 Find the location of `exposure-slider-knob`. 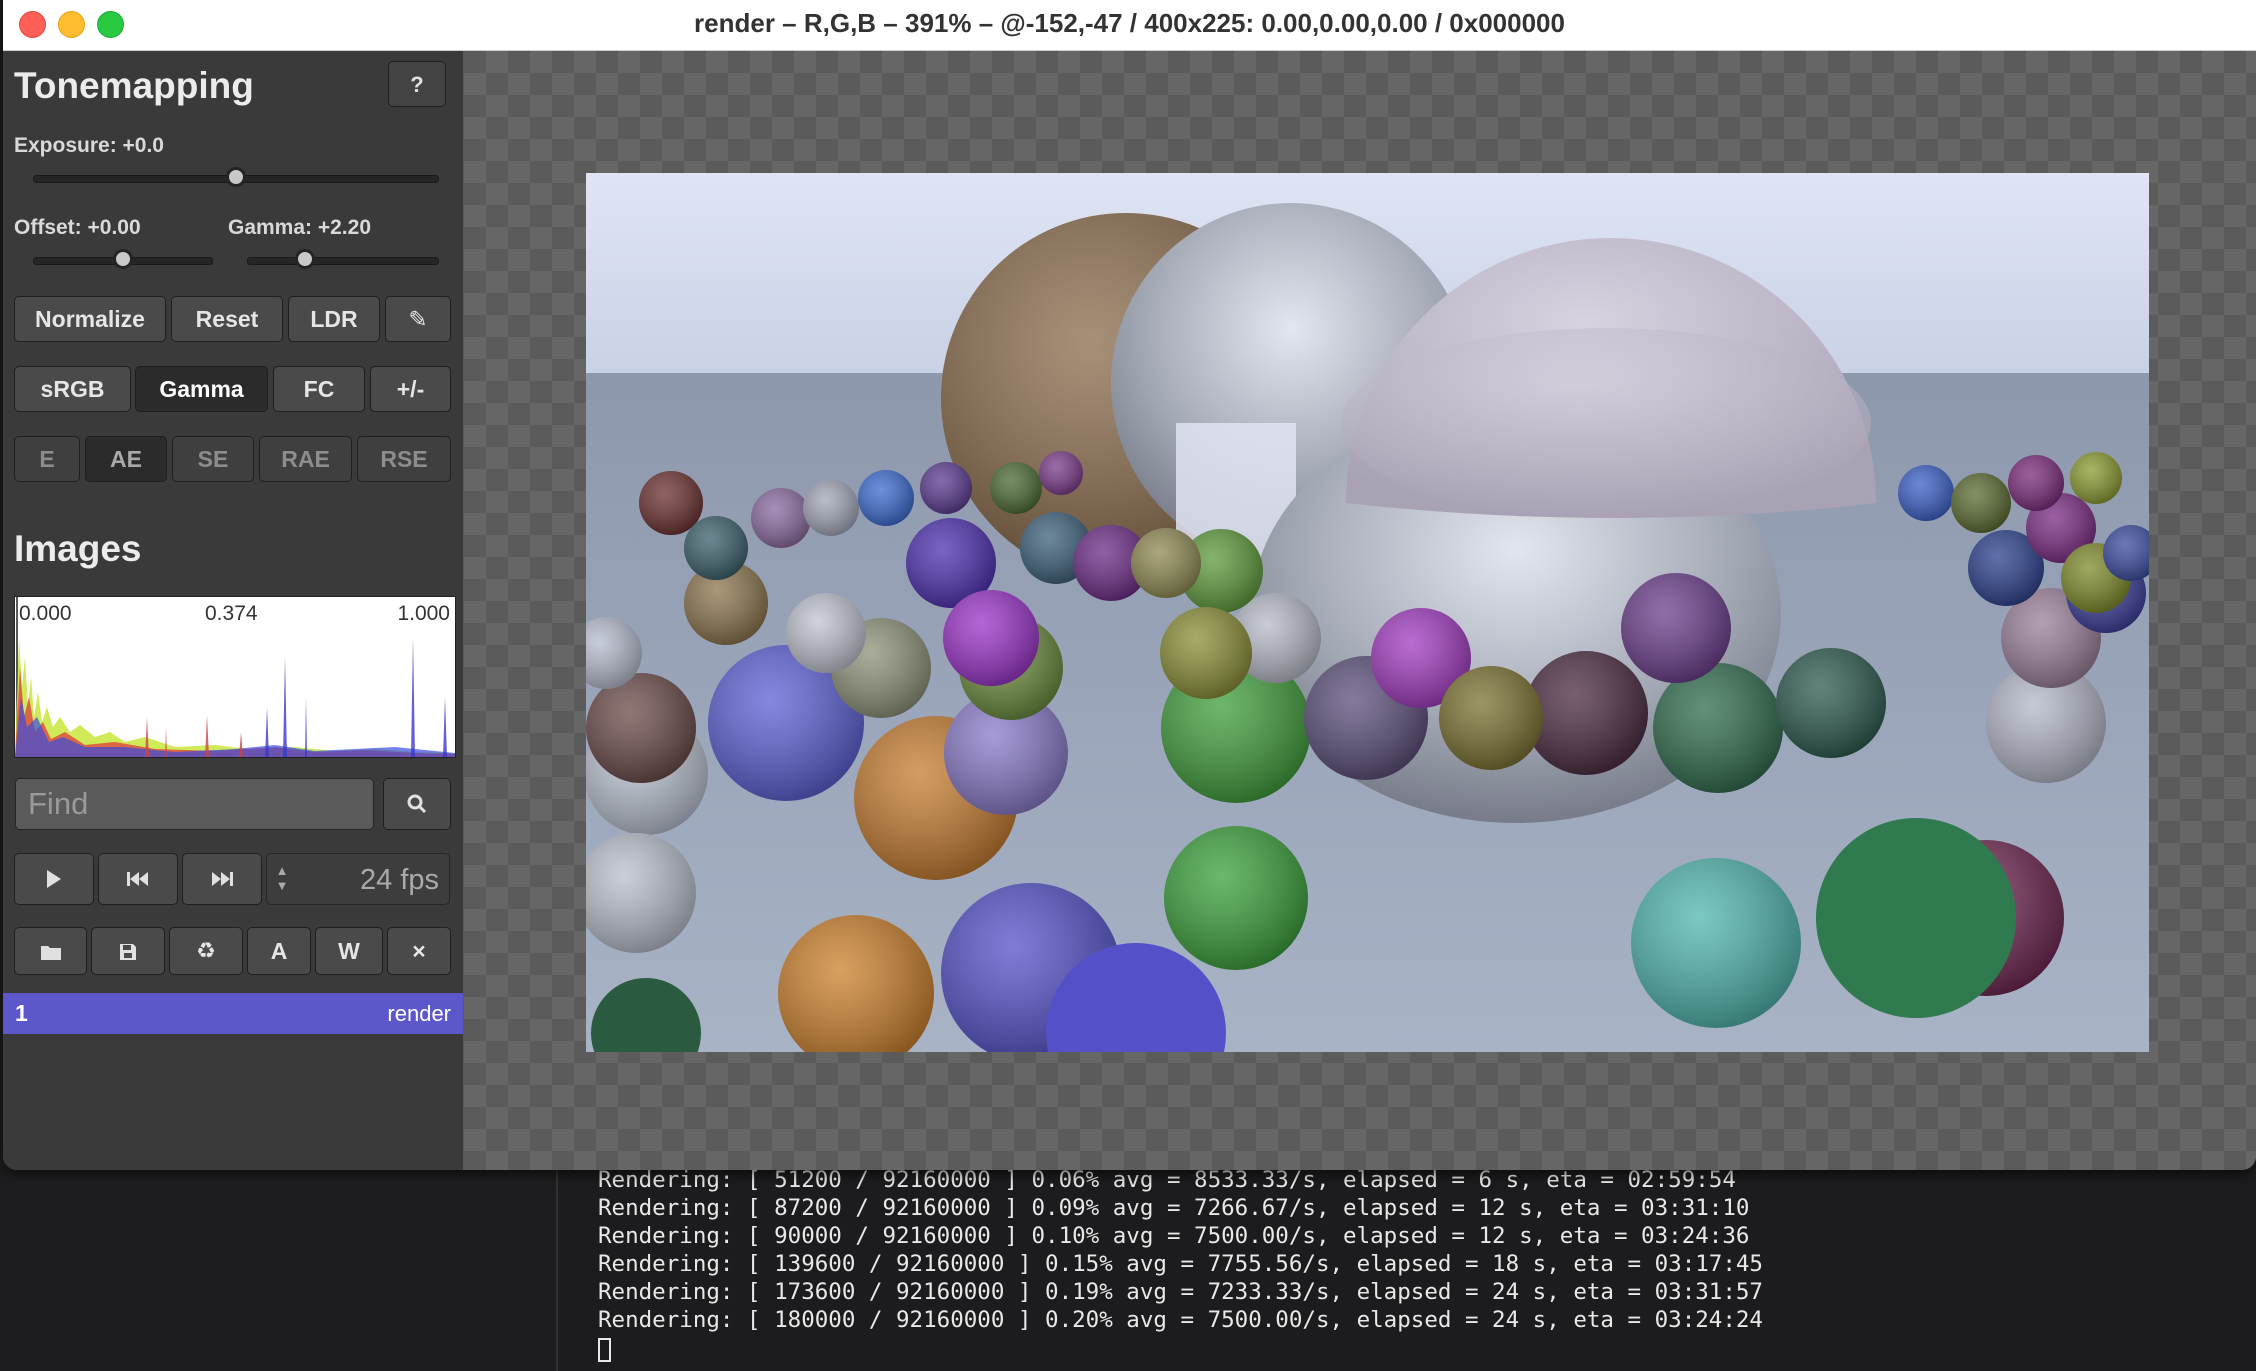

exposure-slider-knob is located at coordinates (236, 177).